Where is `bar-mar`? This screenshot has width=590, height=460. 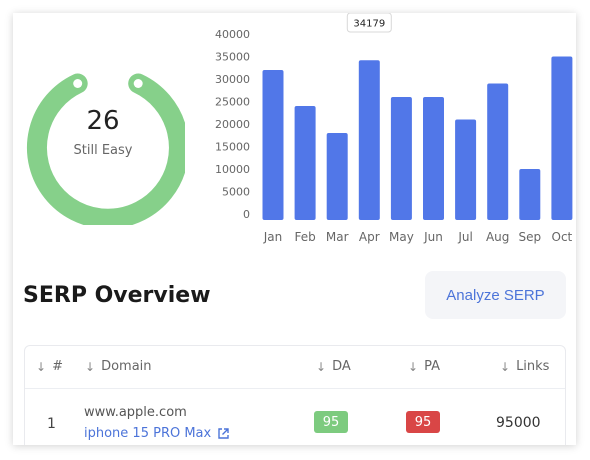
bar-mar is located at coordinates (337, 176).